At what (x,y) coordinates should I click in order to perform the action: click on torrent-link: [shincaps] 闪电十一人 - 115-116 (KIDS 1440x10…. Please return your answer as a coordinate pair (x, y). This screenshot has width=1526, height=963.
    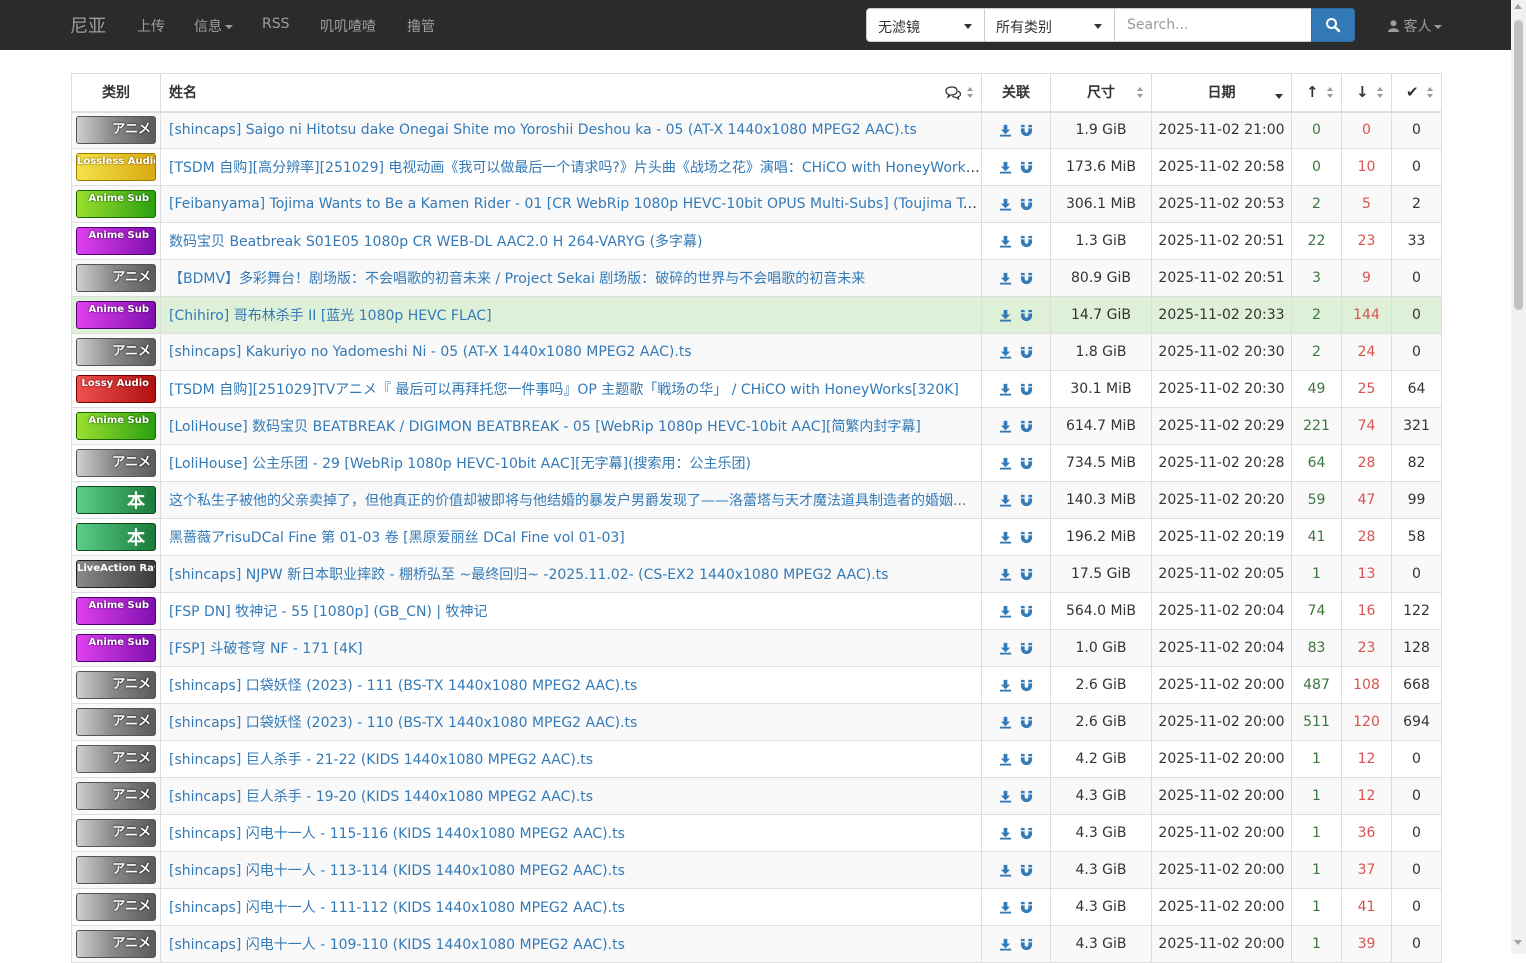
    Looking at the image, I should click on (397, 834).